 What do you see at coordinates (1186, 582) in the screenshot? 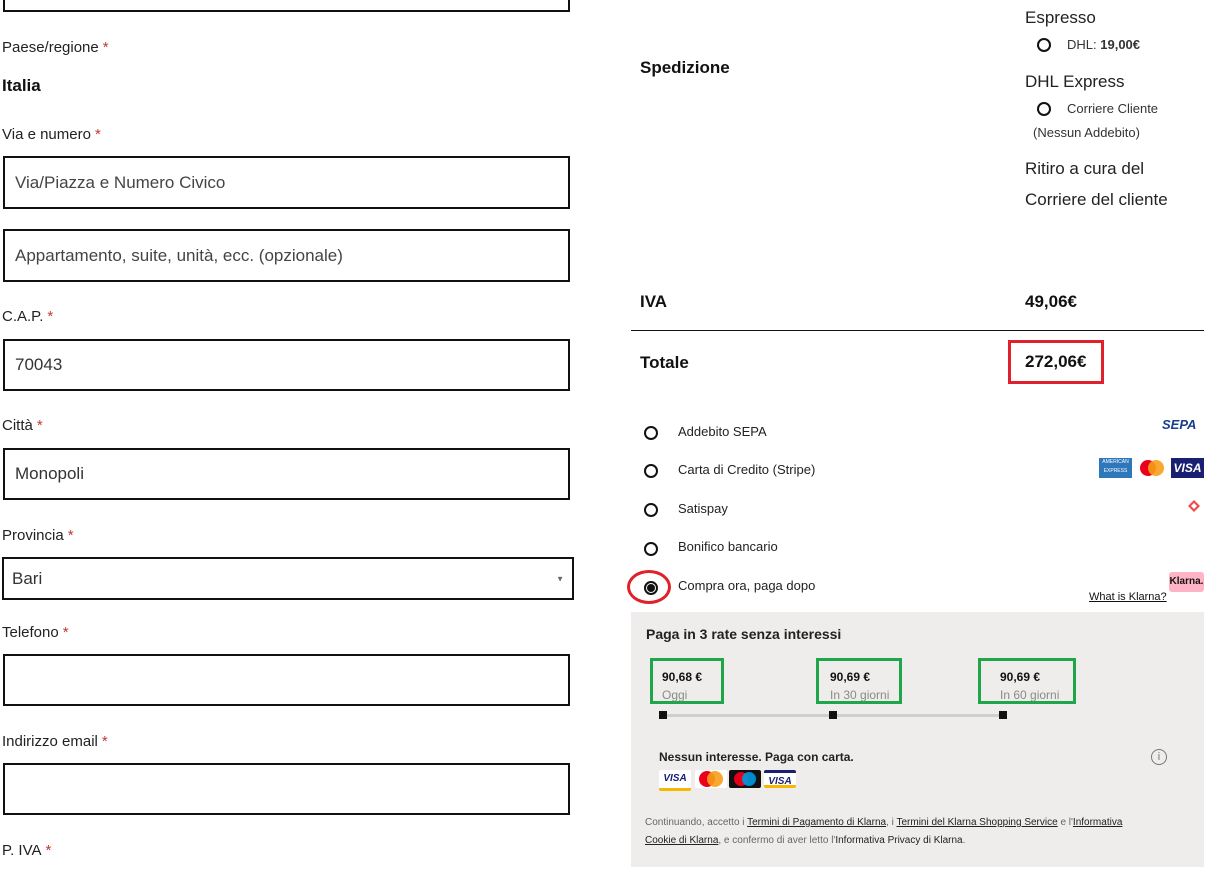
I see `klarna-logo: Klarna.` at bounding box center [1186, 582].